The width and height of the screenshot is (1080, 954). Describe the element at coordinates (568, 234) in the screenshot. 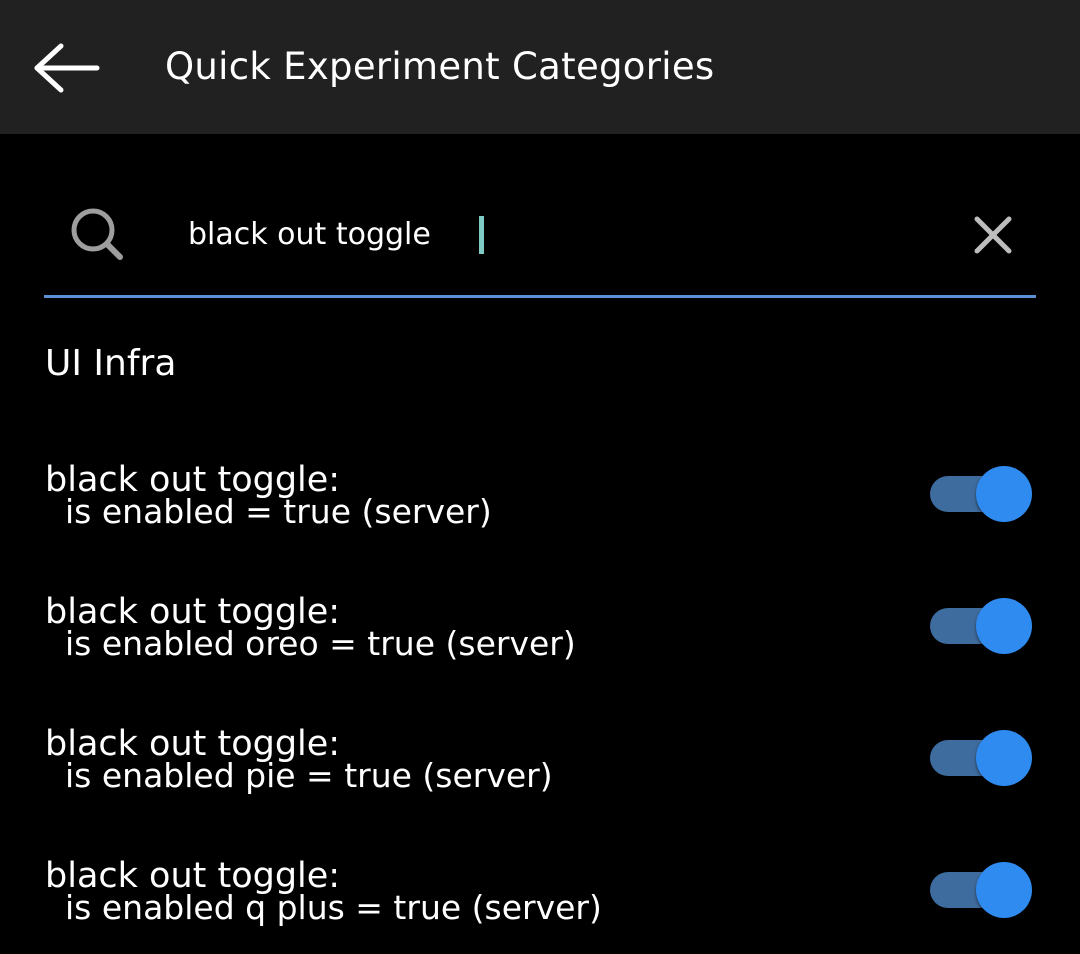

I see `search-input` at that location.